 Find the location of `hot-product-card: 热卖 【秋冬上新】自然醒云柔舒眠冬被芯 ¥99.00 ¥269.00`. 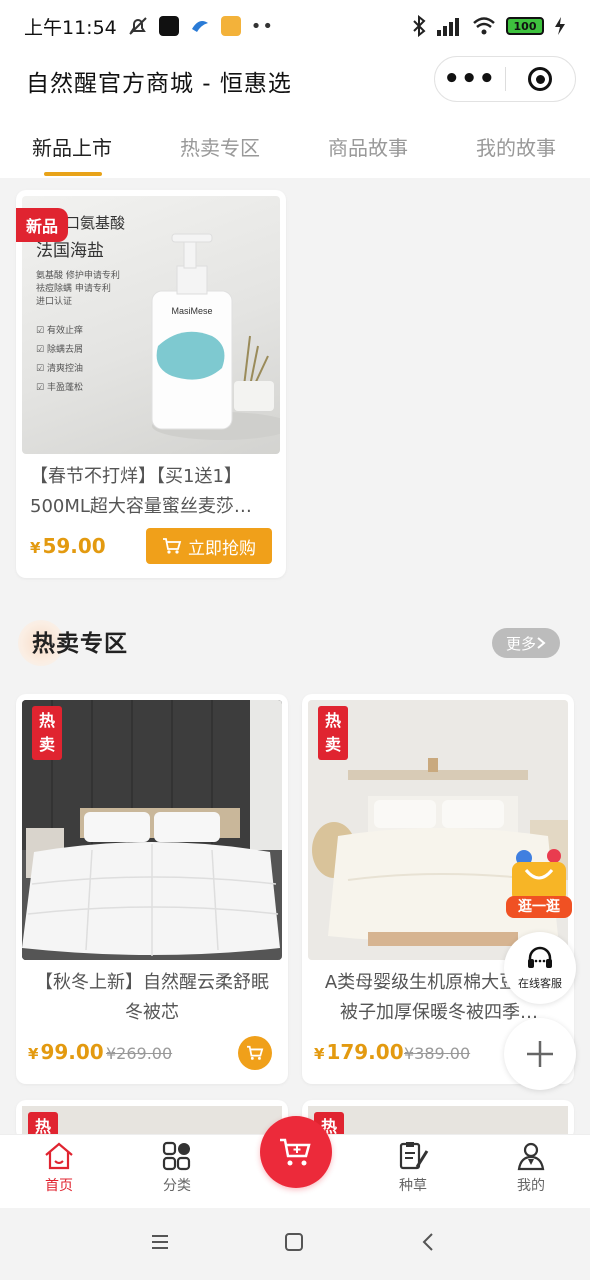

hot-product-card: 热卖 【秋冬上新】自然醒云柔舒眠冬被芯 ¥99.00 ¥269.00 is located at coordinates (152, 889).